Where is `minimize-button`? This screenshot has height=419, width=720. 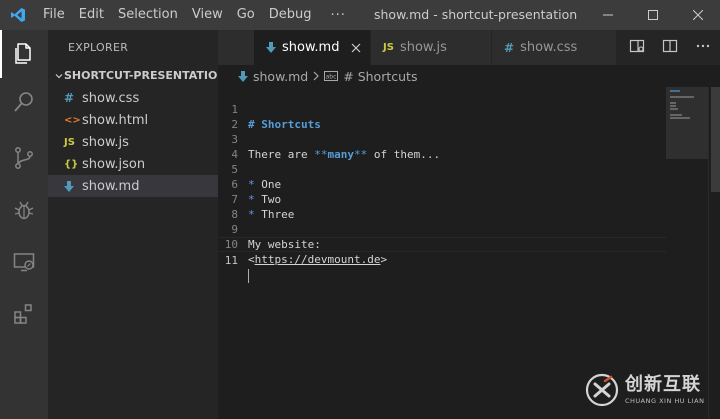
minimize-button is located at coordinates (607, 15).